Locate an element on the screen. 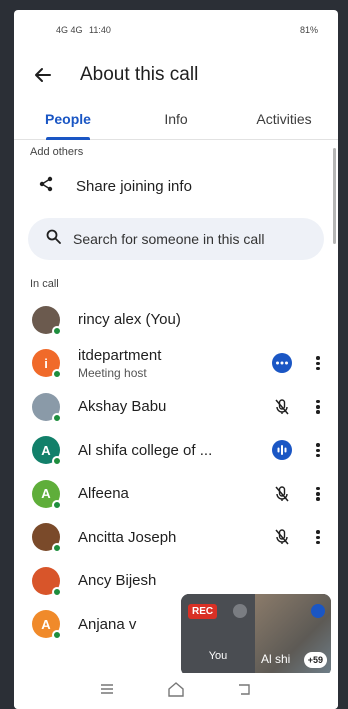 This screenshot has width=348, height=709. share-joining-info-label: Share joining info is located at coordinates (134, 186).